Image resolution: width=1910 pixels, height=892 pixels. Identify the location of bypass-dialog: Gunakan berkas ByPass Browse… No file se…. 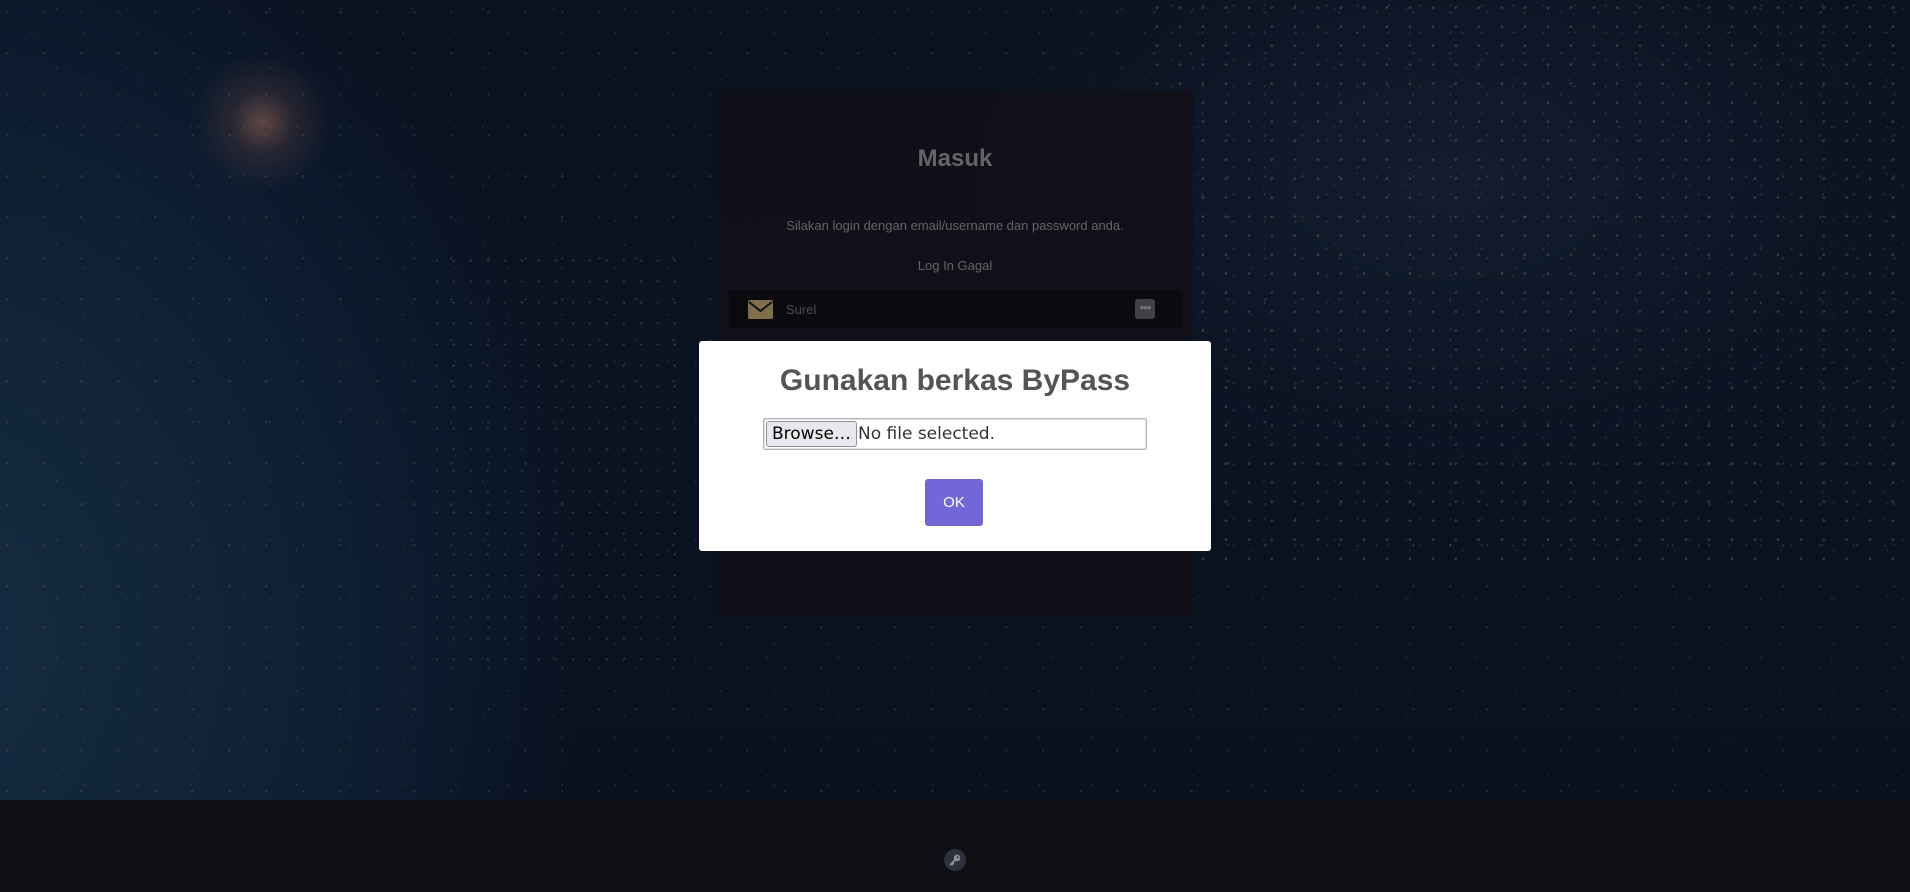
(955, 446).